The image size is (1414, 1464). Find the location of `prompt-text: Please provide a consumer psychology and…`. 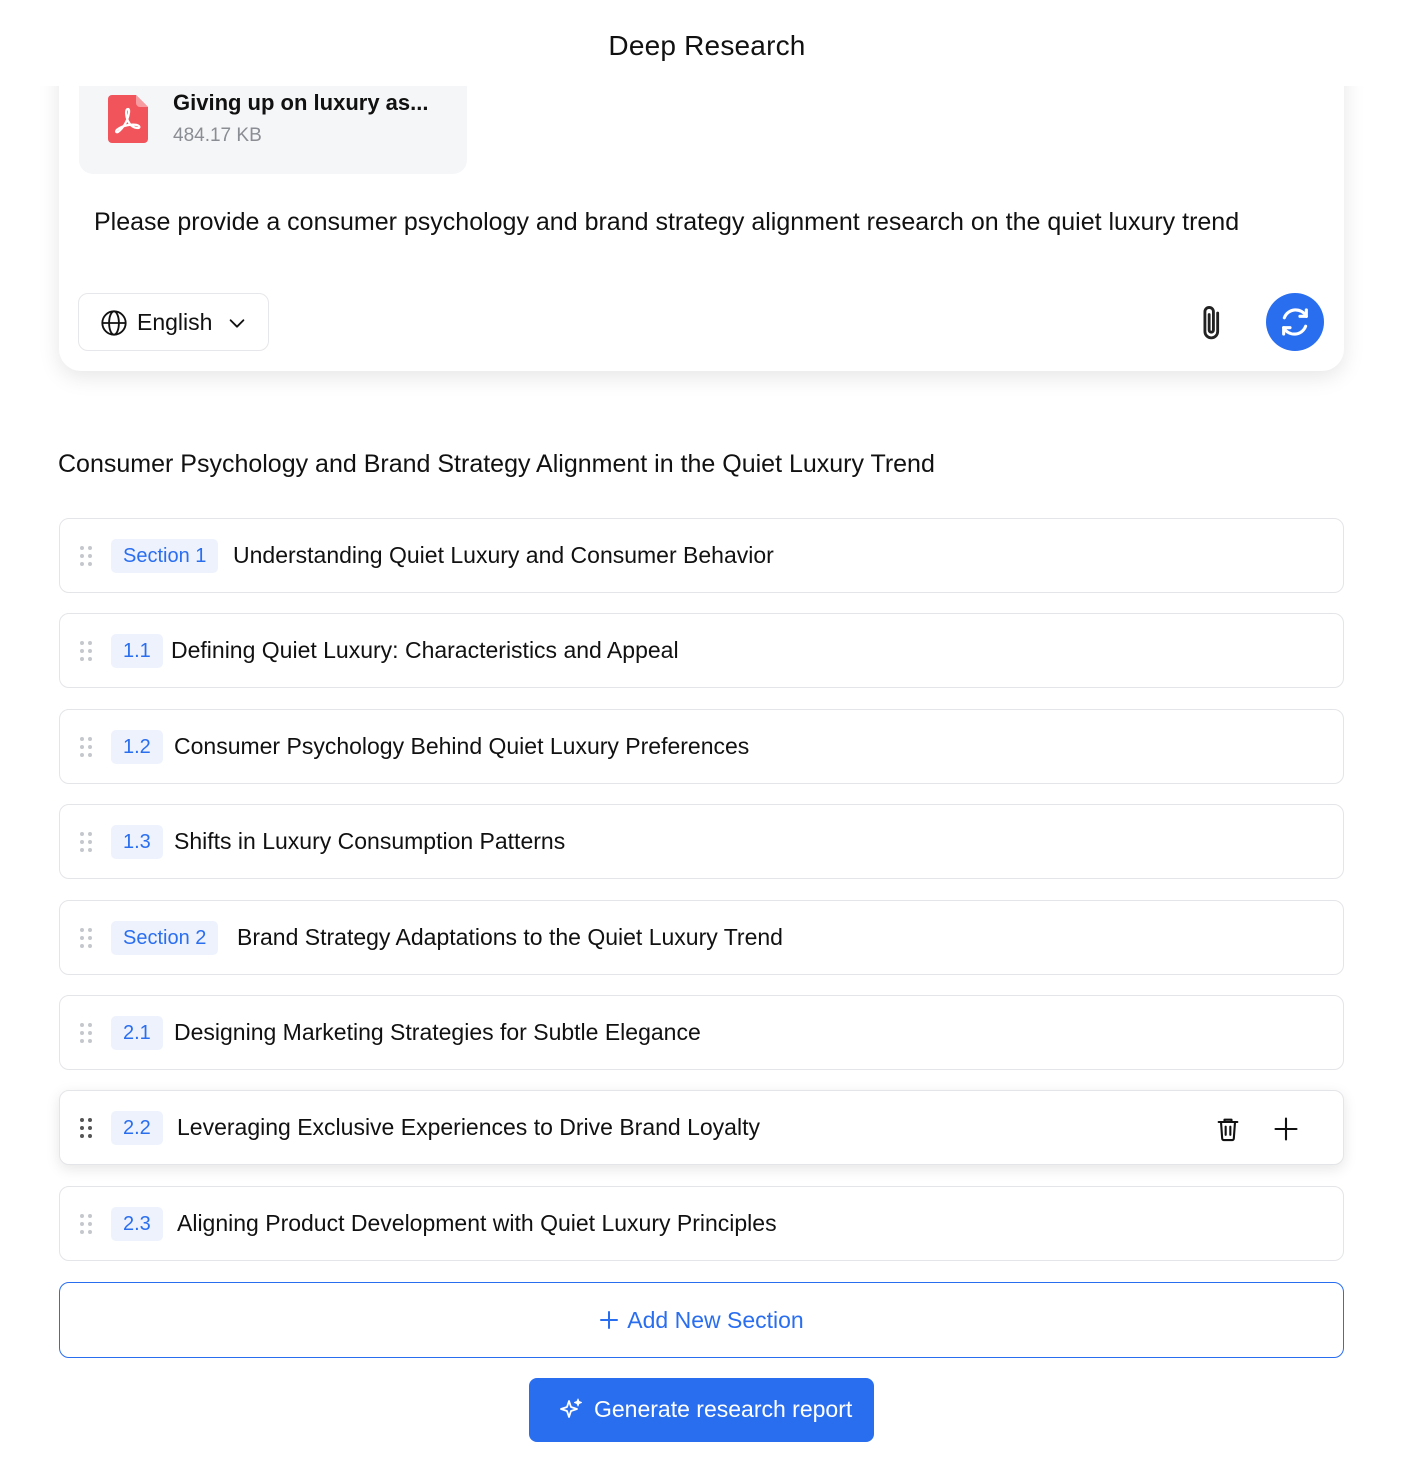

prompt-text: Please provide a consumer psychology and… is located at coordinates (666, 222).